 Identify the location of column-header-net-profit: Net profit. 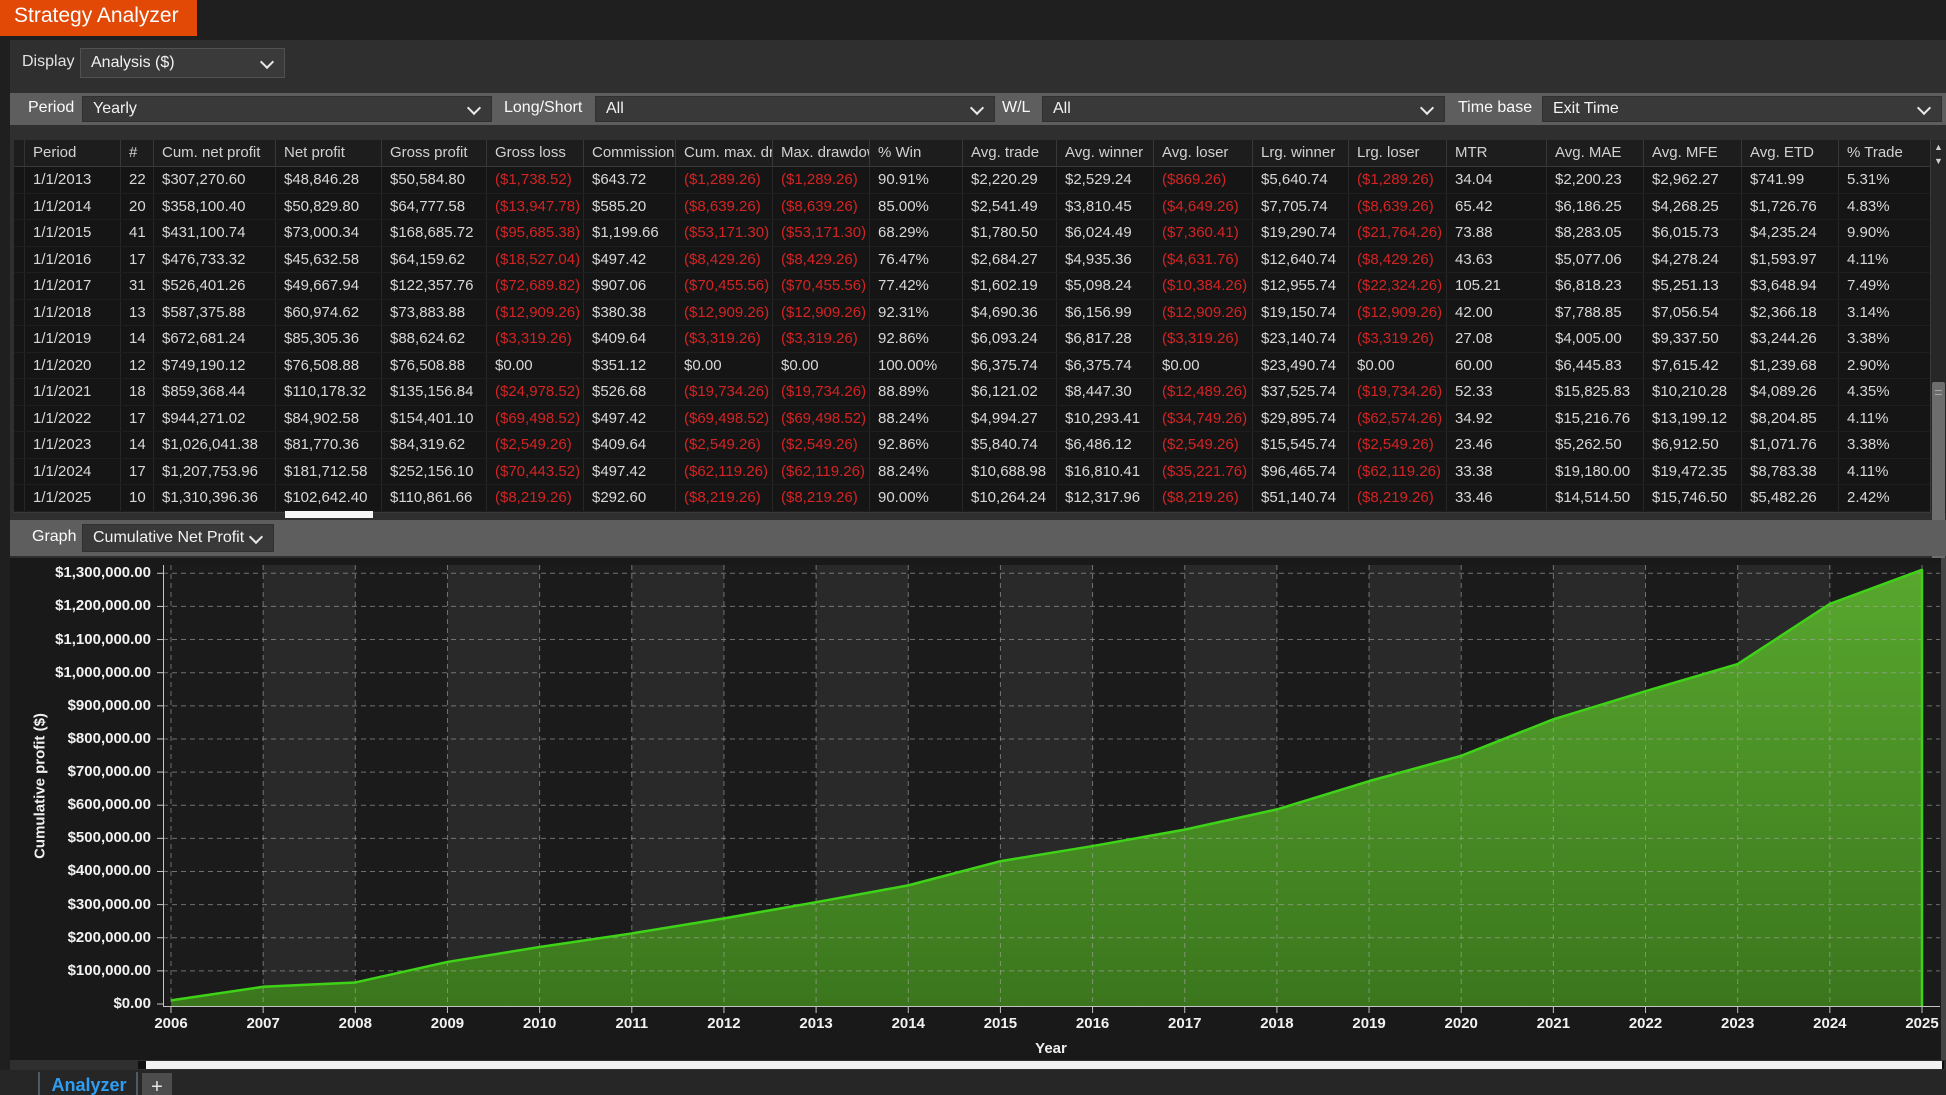
(329, 153).